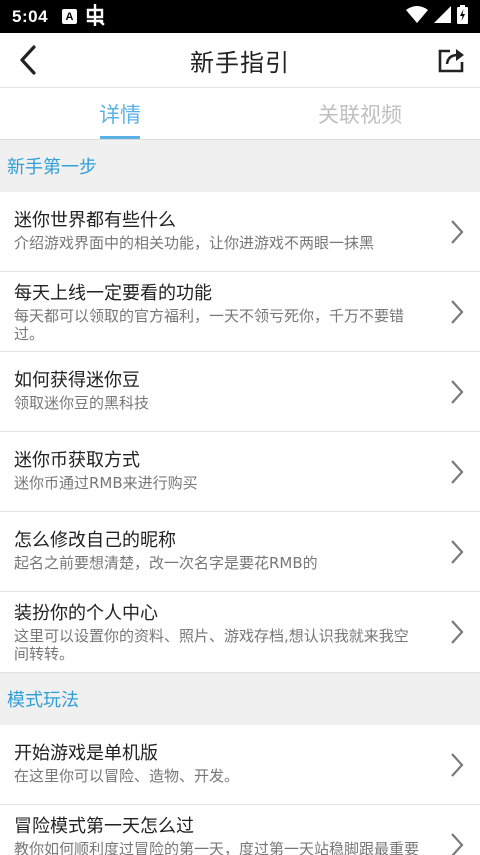 The image size is (480, 855). Describe the element at coordinates (77, 460) in the screenshot. I see `item-title: 迷你币获取方式` at that location.